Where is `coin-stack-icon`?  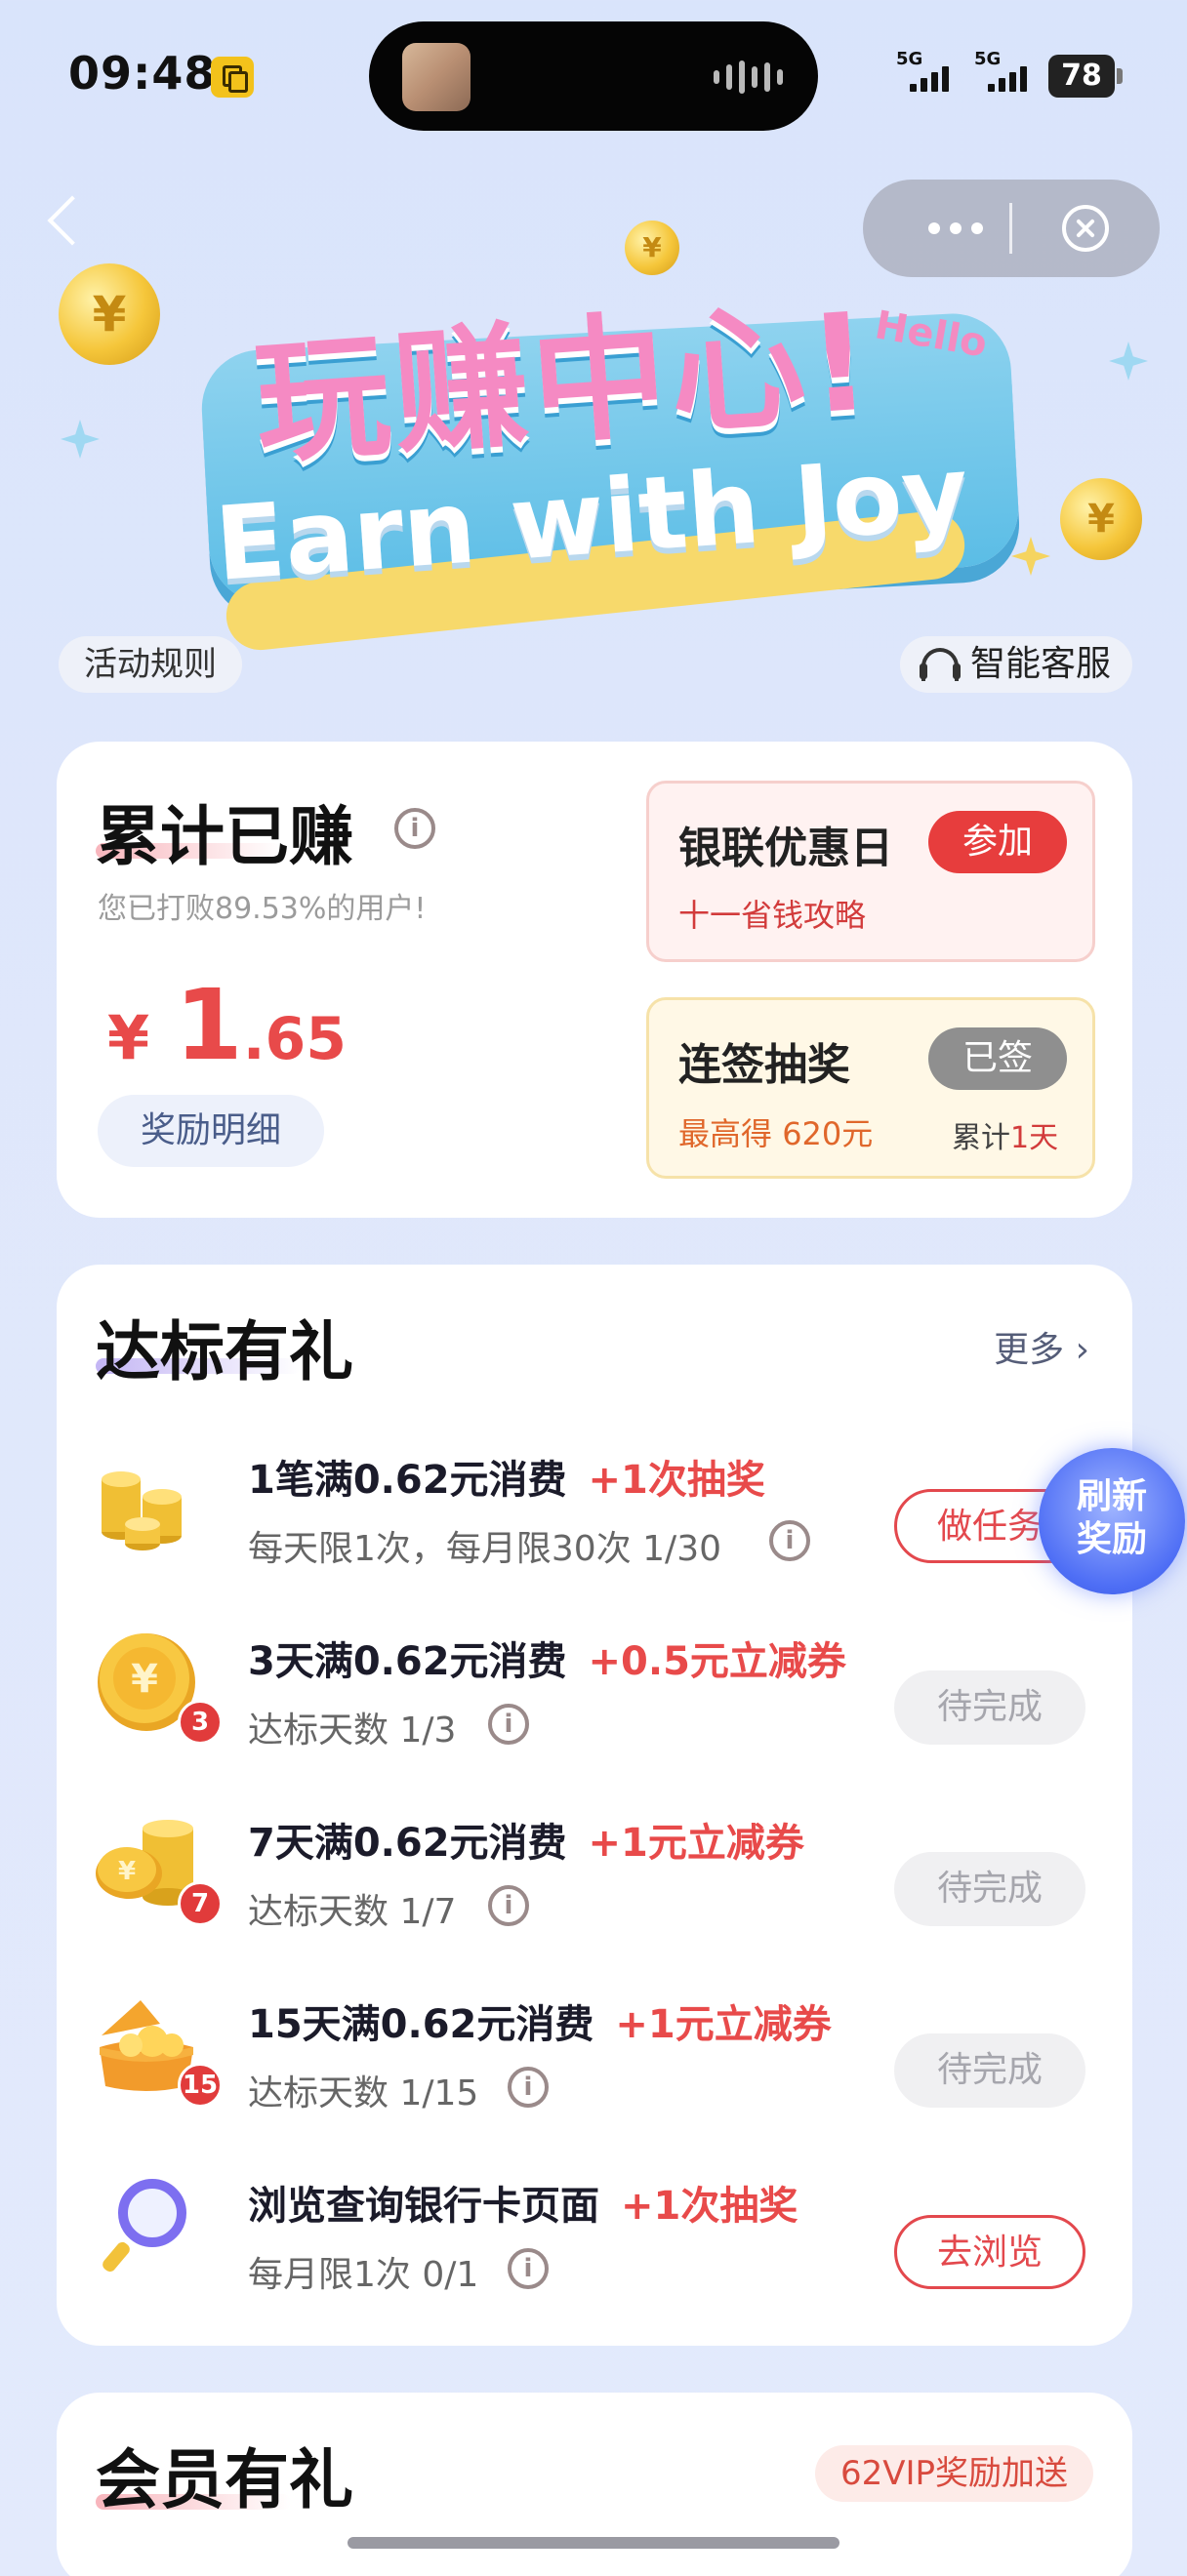
coin-stack-icon is located at coordinates (142, 1510).